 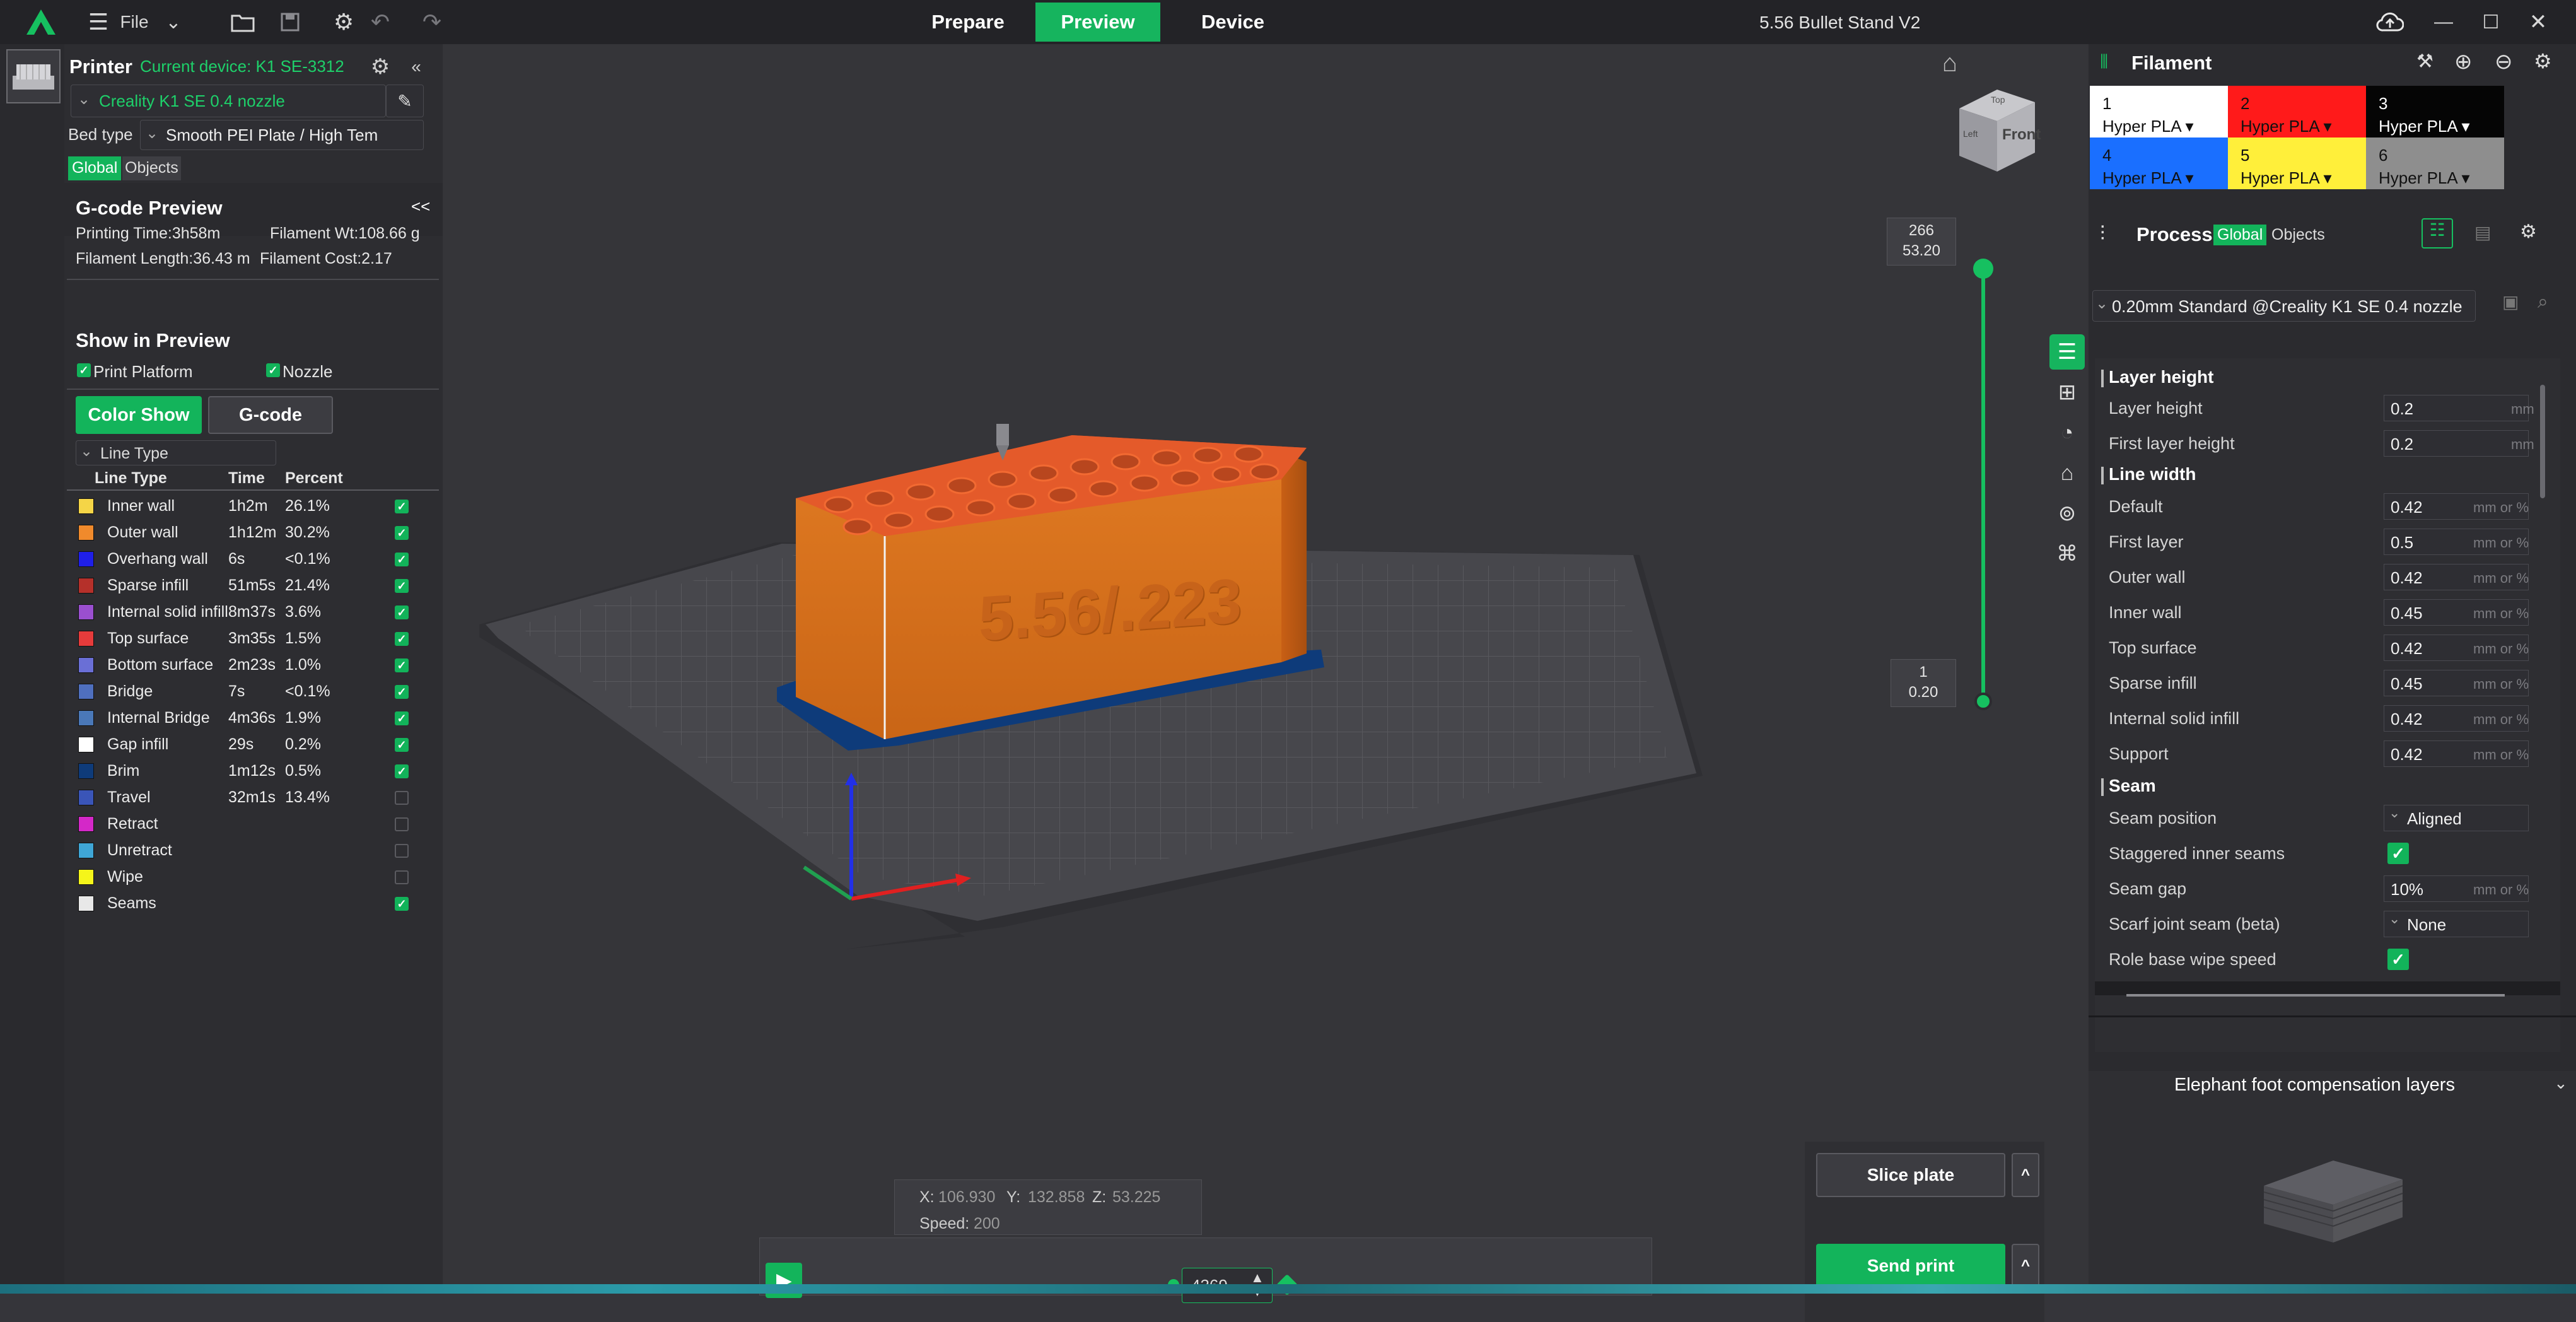 What do you see at coordinates (2443, 22) in the screenshot?
I see `minimize-icon: —` at bounding box center [2443, 22].